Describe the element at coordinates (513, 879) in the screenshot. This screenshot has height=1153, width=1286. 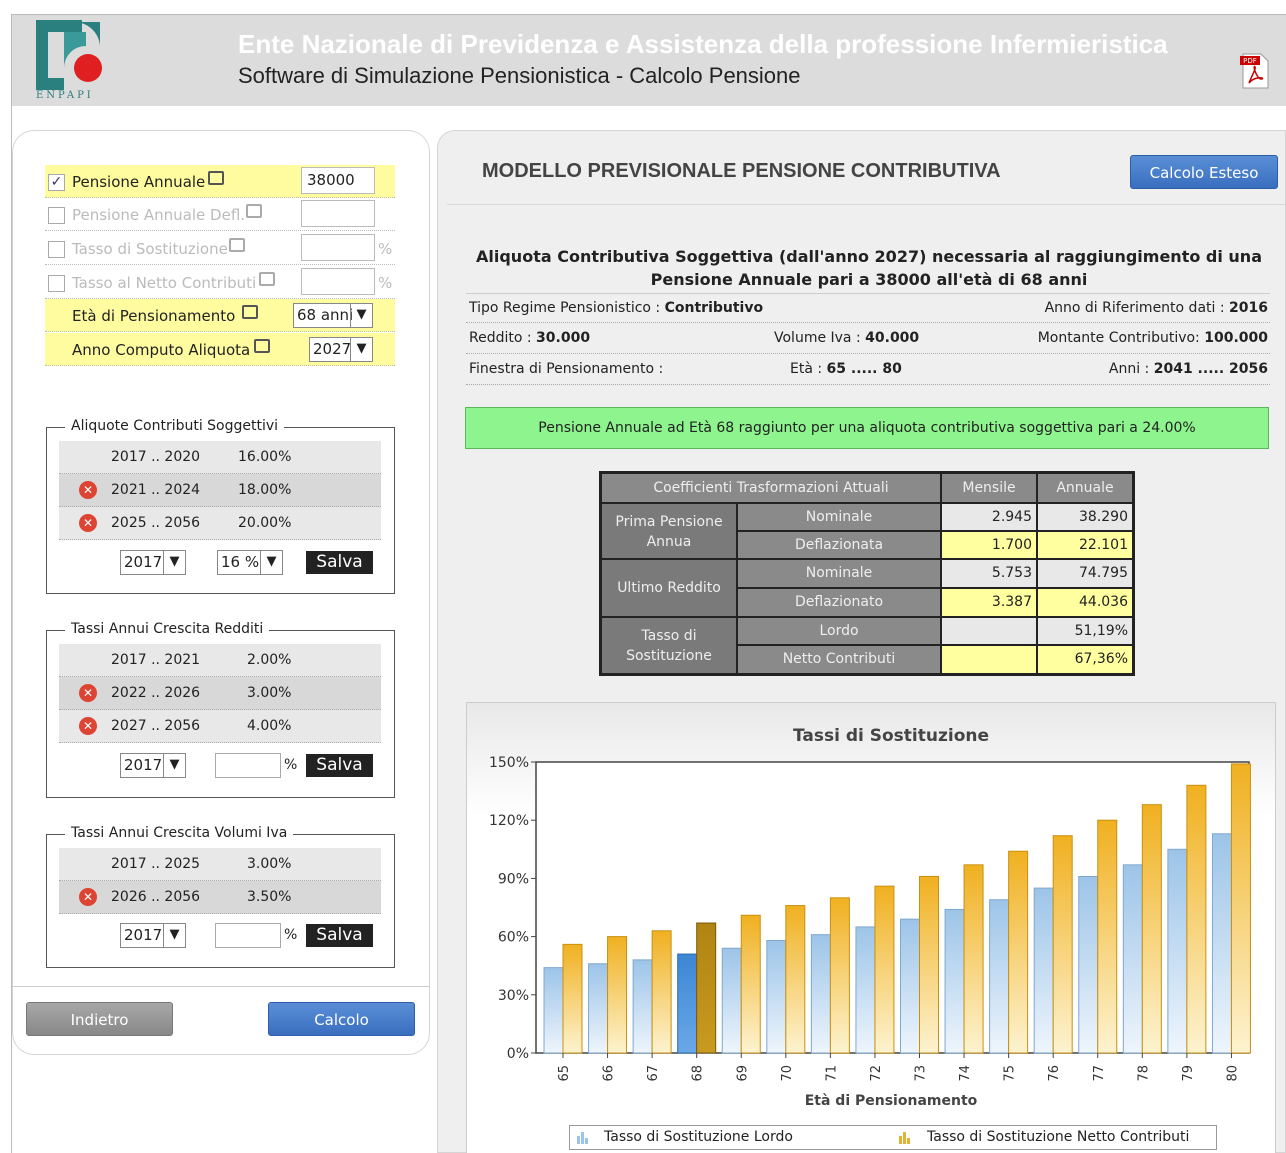
I see `y-tick-label: 90%` at that location.